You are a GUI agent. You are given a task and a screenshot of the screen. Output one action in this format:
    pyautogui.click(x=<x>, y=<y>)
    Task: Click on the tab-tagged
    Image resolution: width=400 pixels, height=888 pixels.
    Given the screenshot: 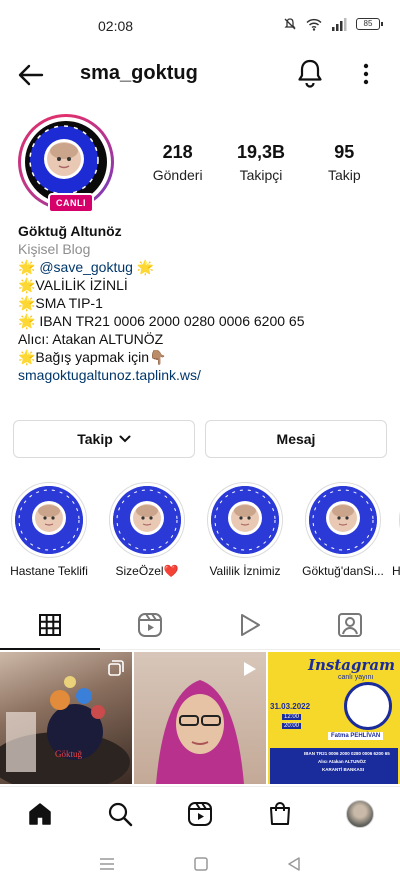 What is the action you would take?
    pyautogui.click(x=350, y=624)
    